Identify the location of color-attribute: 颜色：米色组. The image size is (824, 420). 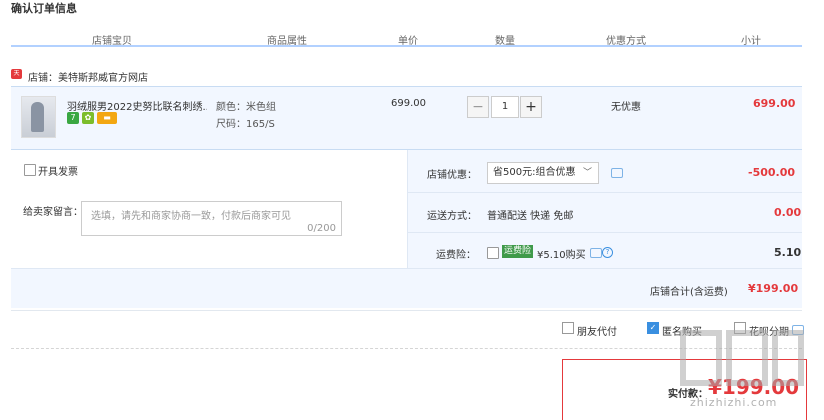
(246, 107).